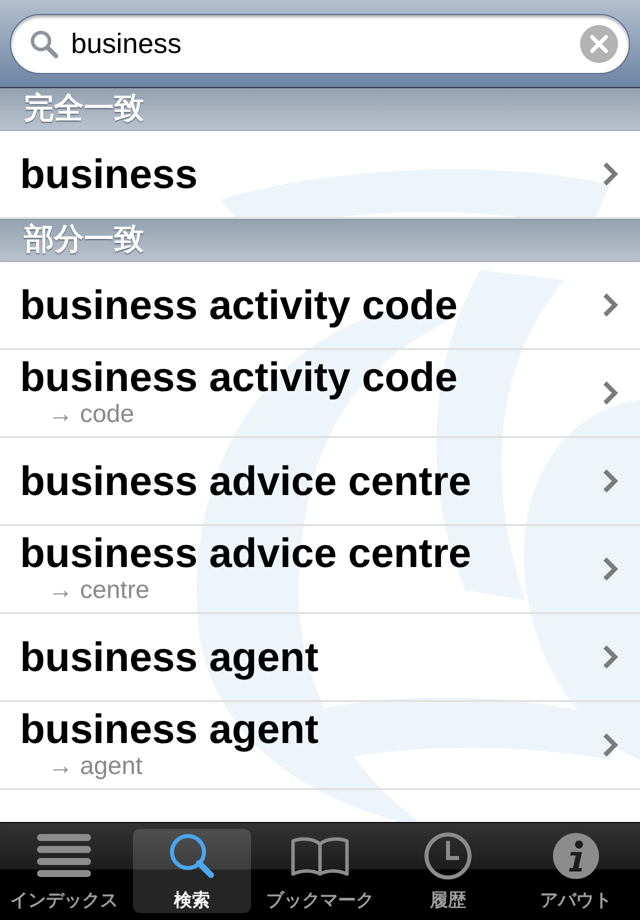 The image size is (640, 920). What do you see at coordinates (320, 44) in the screenshot?
I see `search-field: business` at bounding box center [320, 44].